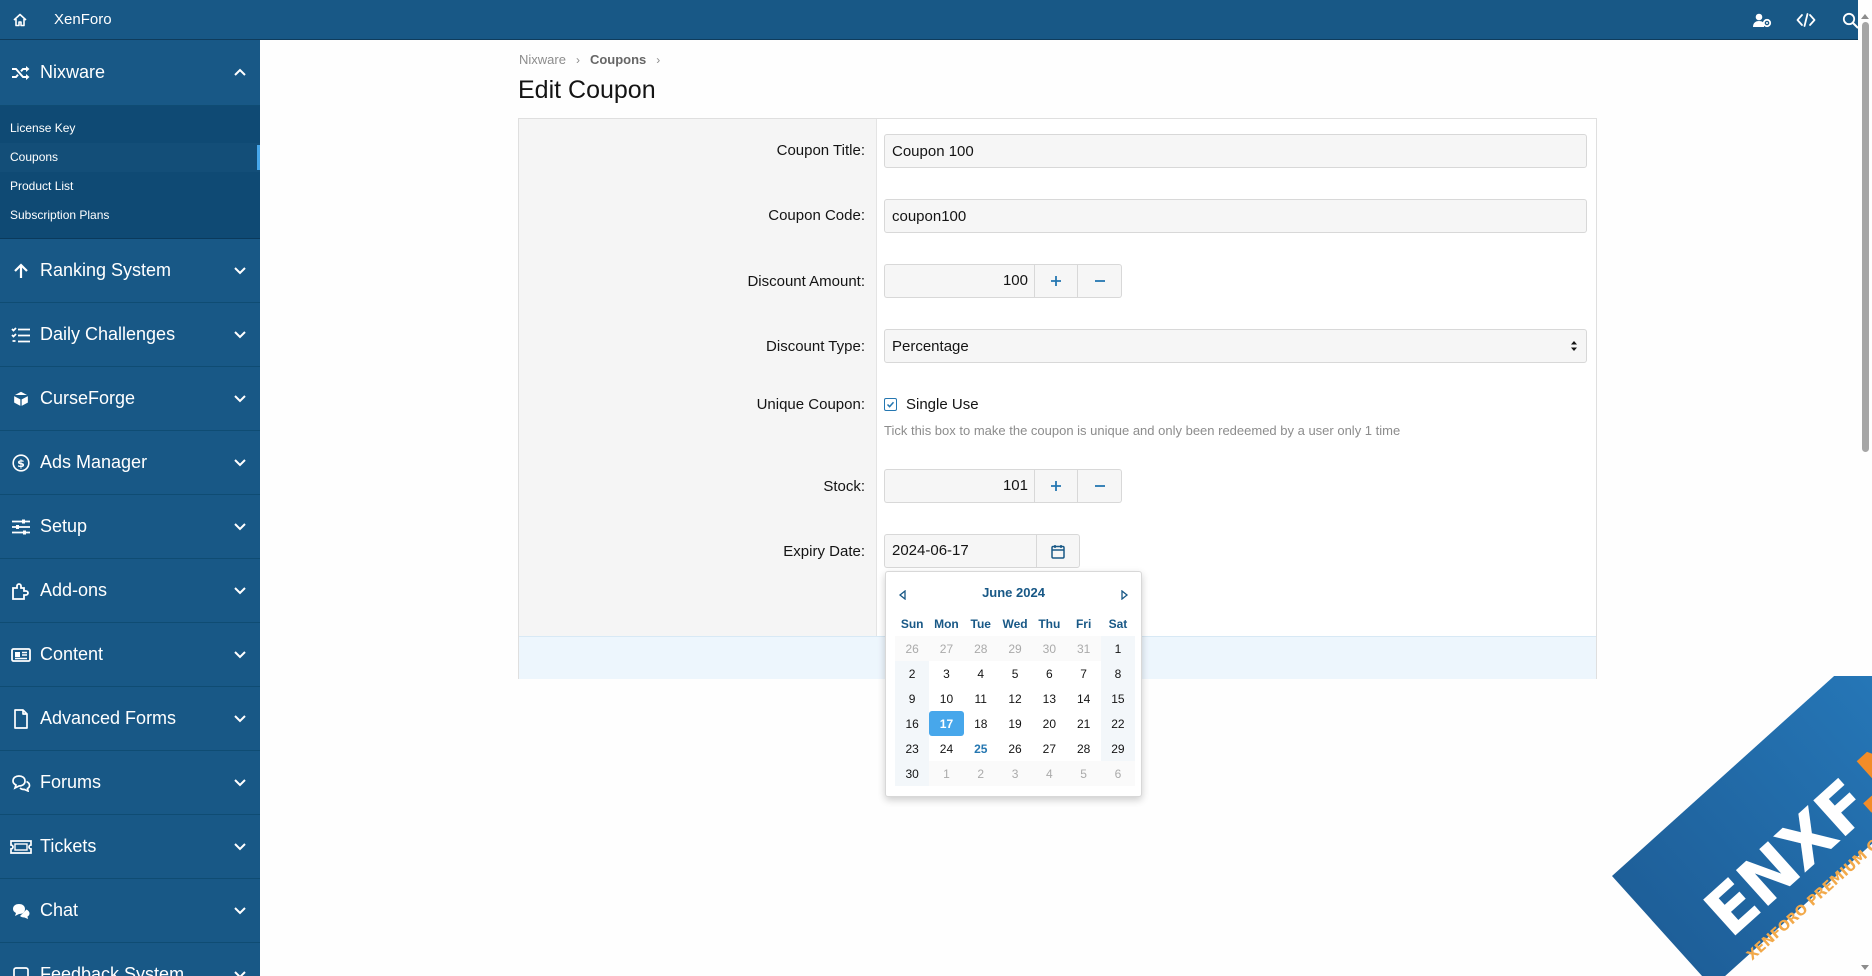 The height and width of the screenshot is (976, 1872). I want to click on sidebar-section-forums: Forums, so click(130, 783).